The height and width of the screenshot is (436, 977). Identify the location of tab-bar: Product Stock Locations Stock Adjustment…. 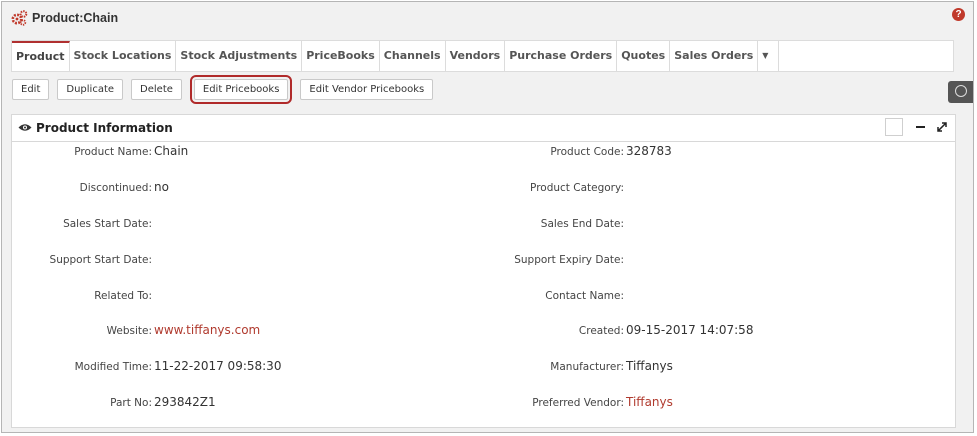
(482, 56).